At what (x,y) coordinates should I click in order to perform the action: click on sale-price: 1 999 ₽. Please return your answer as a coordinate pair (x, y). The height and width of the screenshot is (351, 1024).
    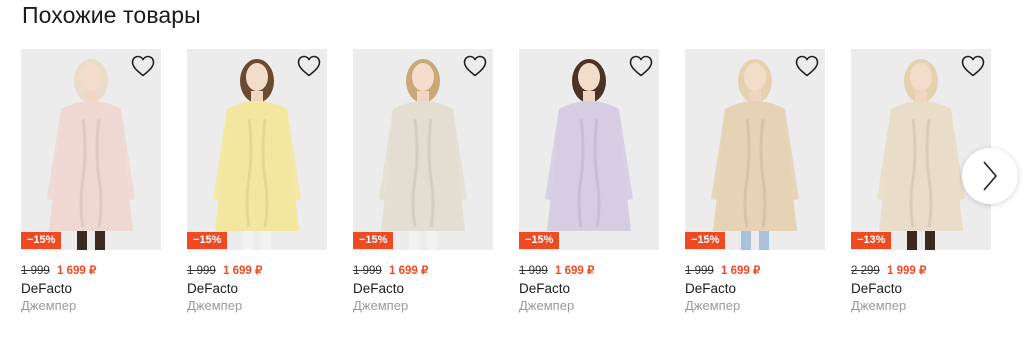
    Looking at the image, I should click on (906, 271).